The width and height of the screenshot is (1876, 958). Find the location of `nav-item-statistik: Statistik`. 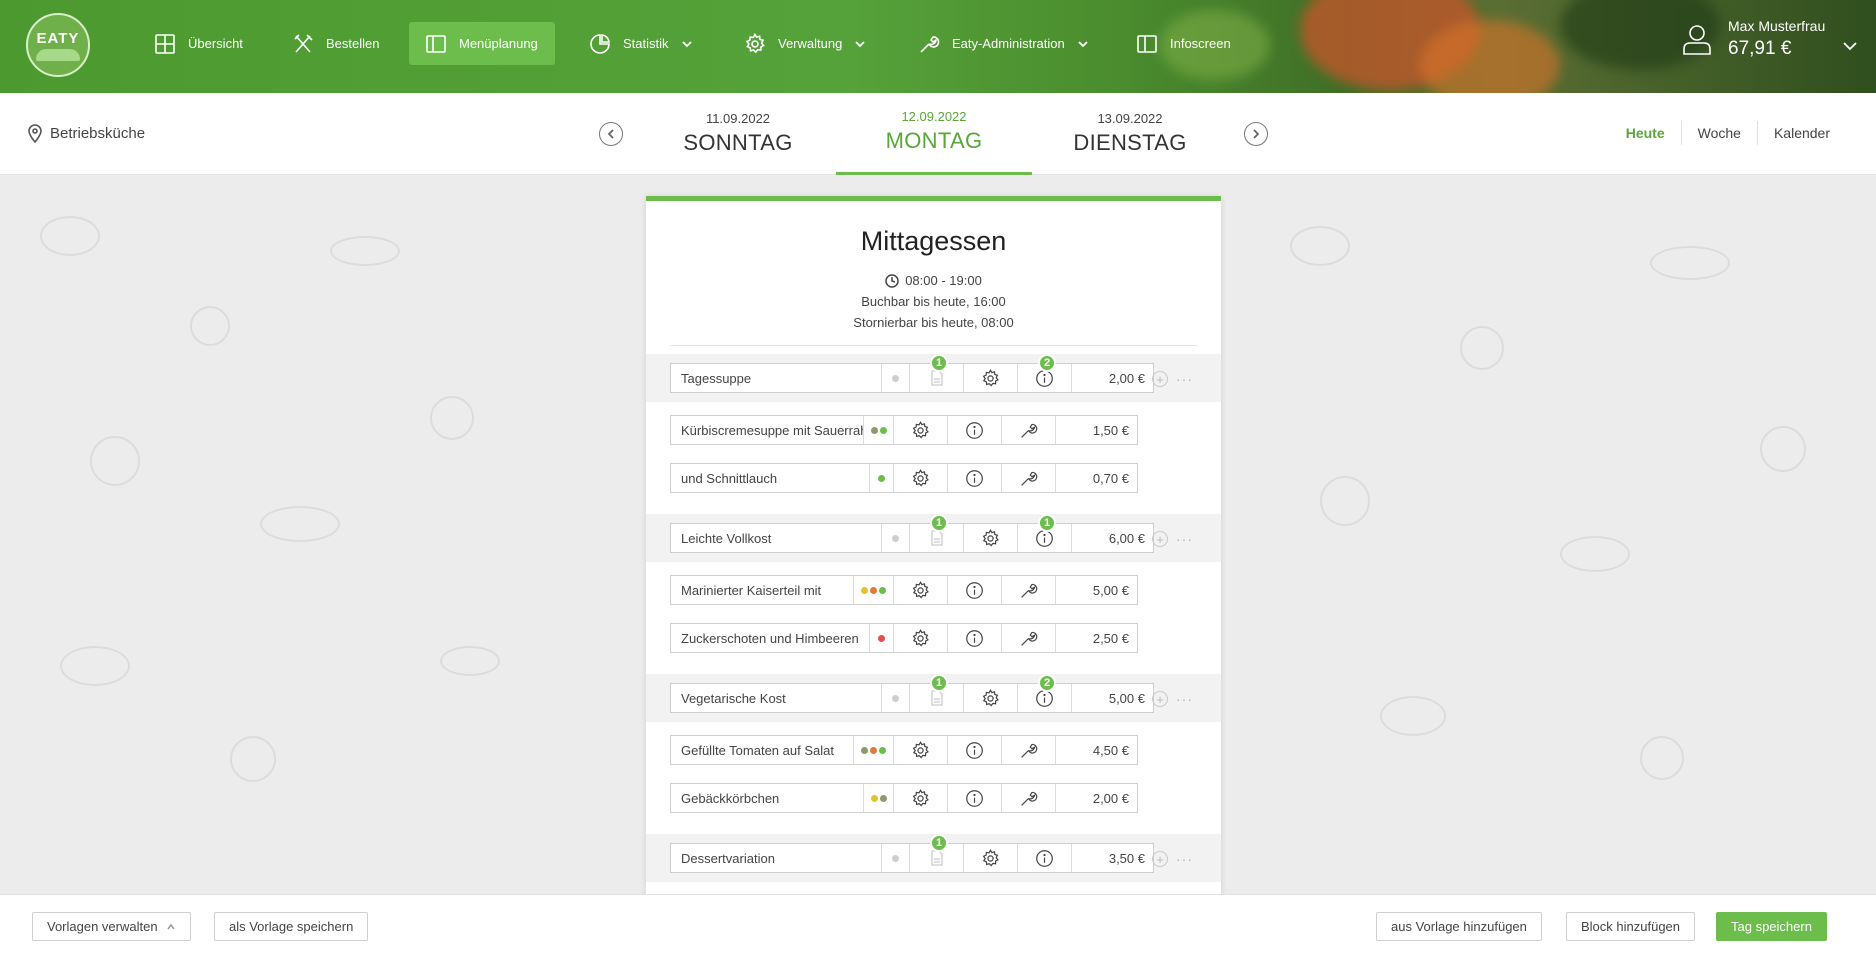

nav-item-statistik: Statistik is located at coordinates (641, 43).